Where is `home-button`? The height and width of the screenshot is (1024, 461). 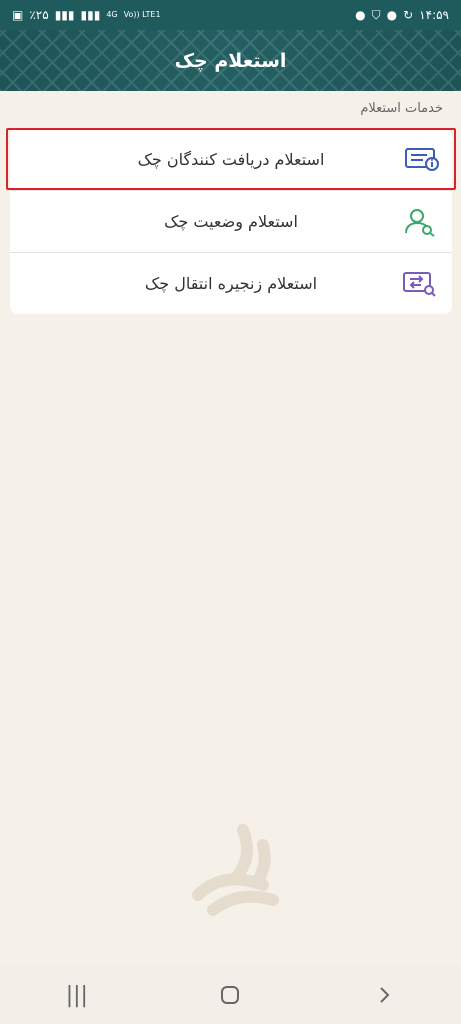
home-button is located at coordinates (230, 995).